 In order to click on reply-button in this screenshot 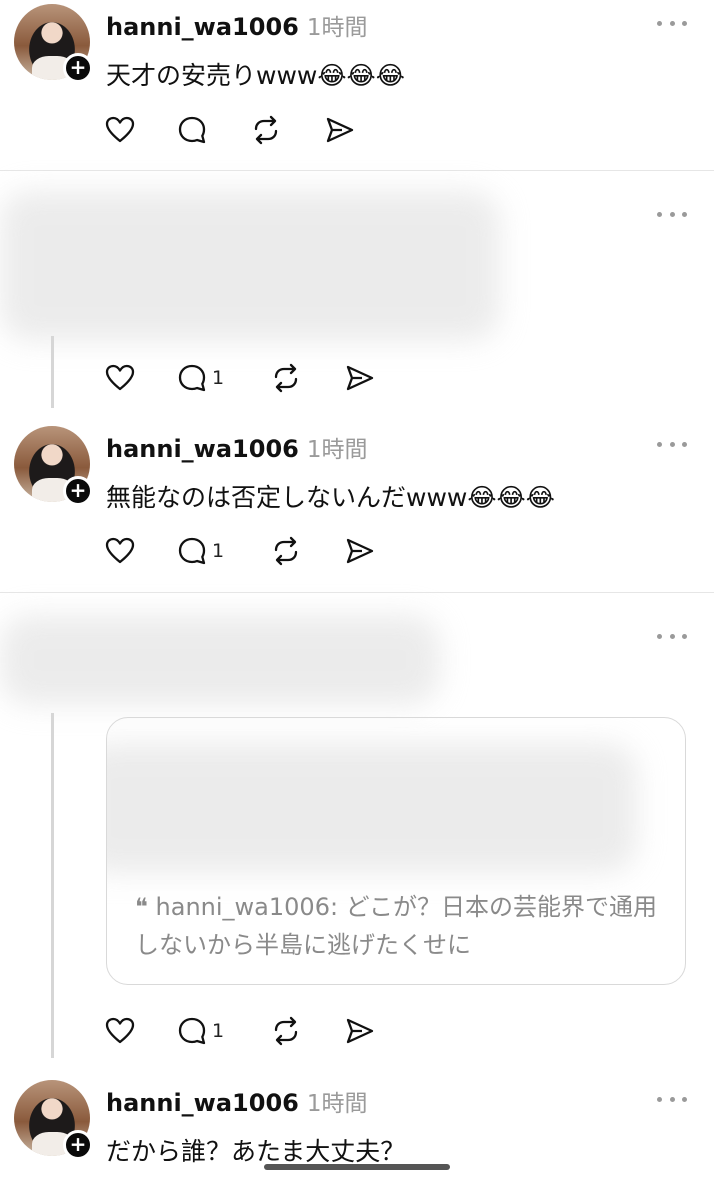, I will do `click(194, 130)`.